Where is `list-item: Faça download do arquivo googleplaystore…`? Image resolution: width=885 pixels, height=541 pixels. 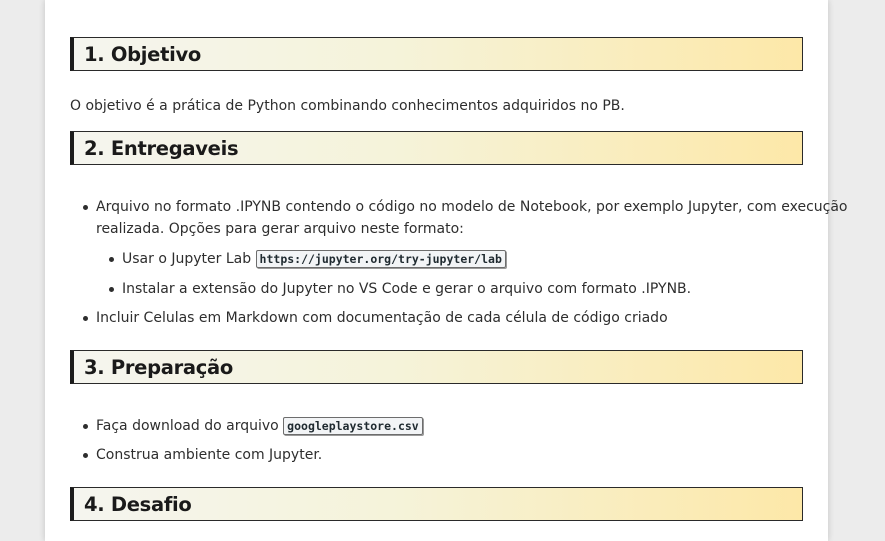
list-item: Faça download do arquivo googleplaystore… is located at coordinates (443, 426).